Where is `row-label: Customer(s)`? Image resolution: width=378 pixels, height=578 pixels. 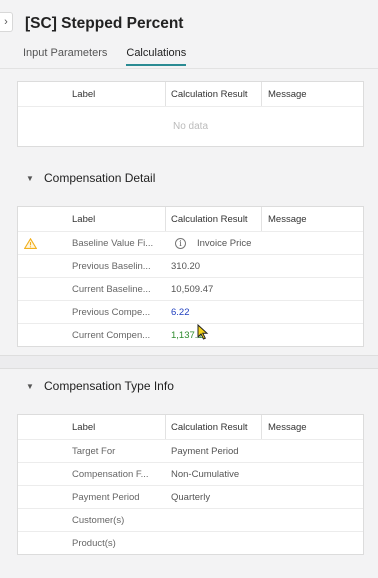 row-label: Customer(s) is located at coordinates (98, 520).